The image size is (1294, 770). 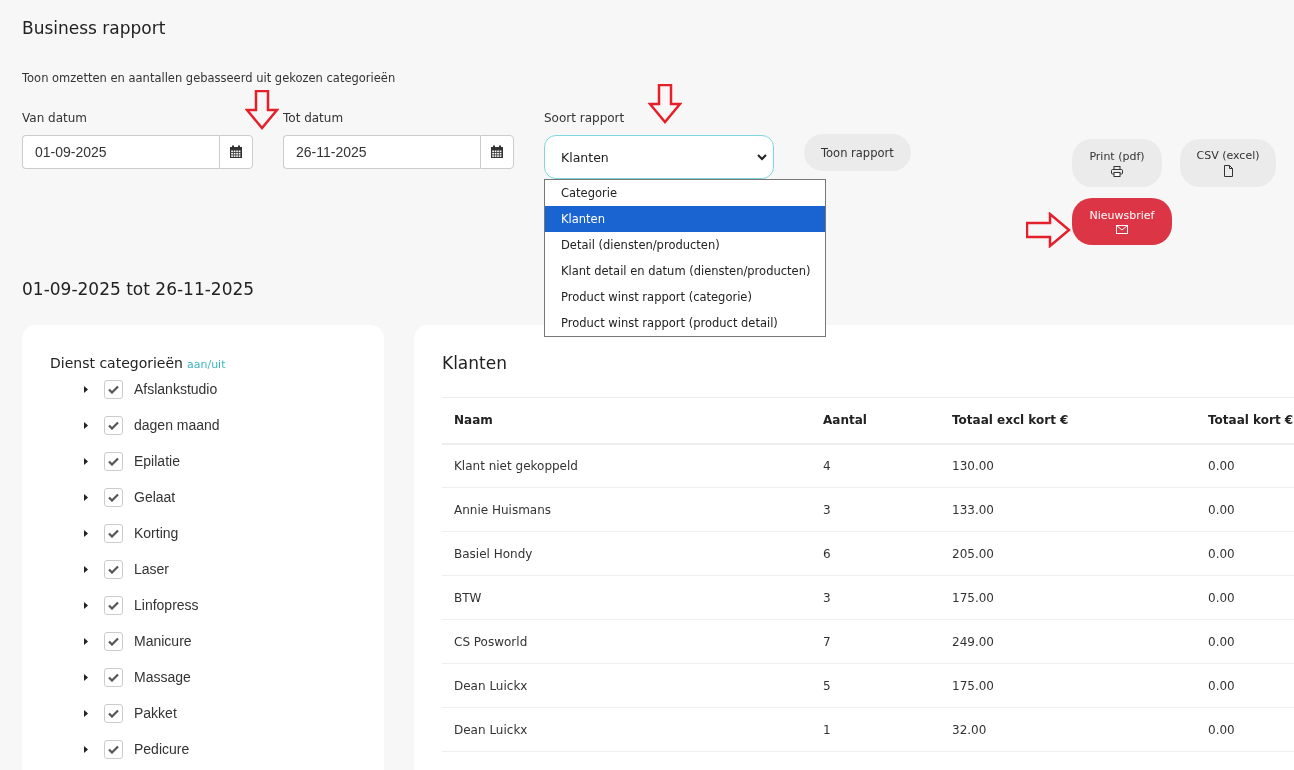 I want to click on table-cell: 5, so click(x=875, y=685).